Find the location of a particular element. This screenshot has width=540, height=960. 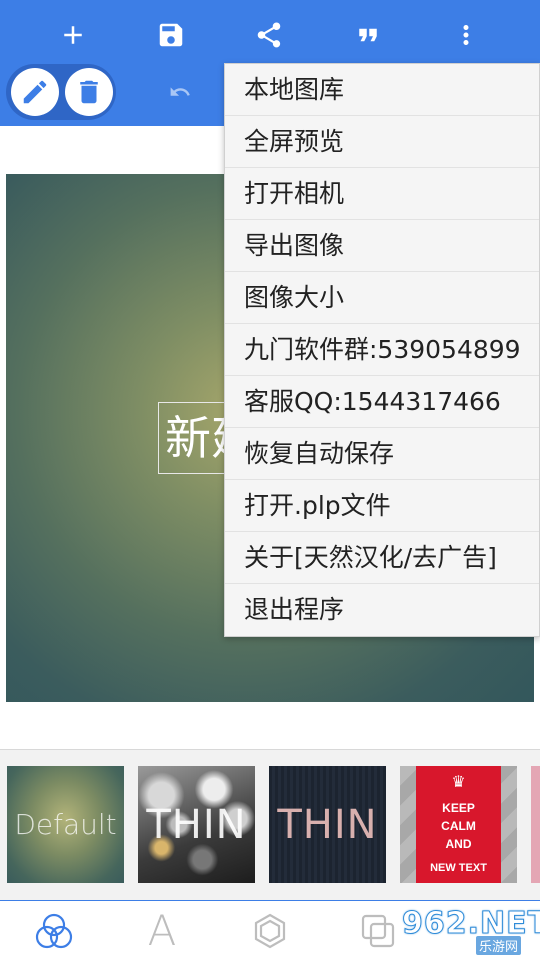

keep-calm-line: NEW TEXT is located at coordinates (458, 868).